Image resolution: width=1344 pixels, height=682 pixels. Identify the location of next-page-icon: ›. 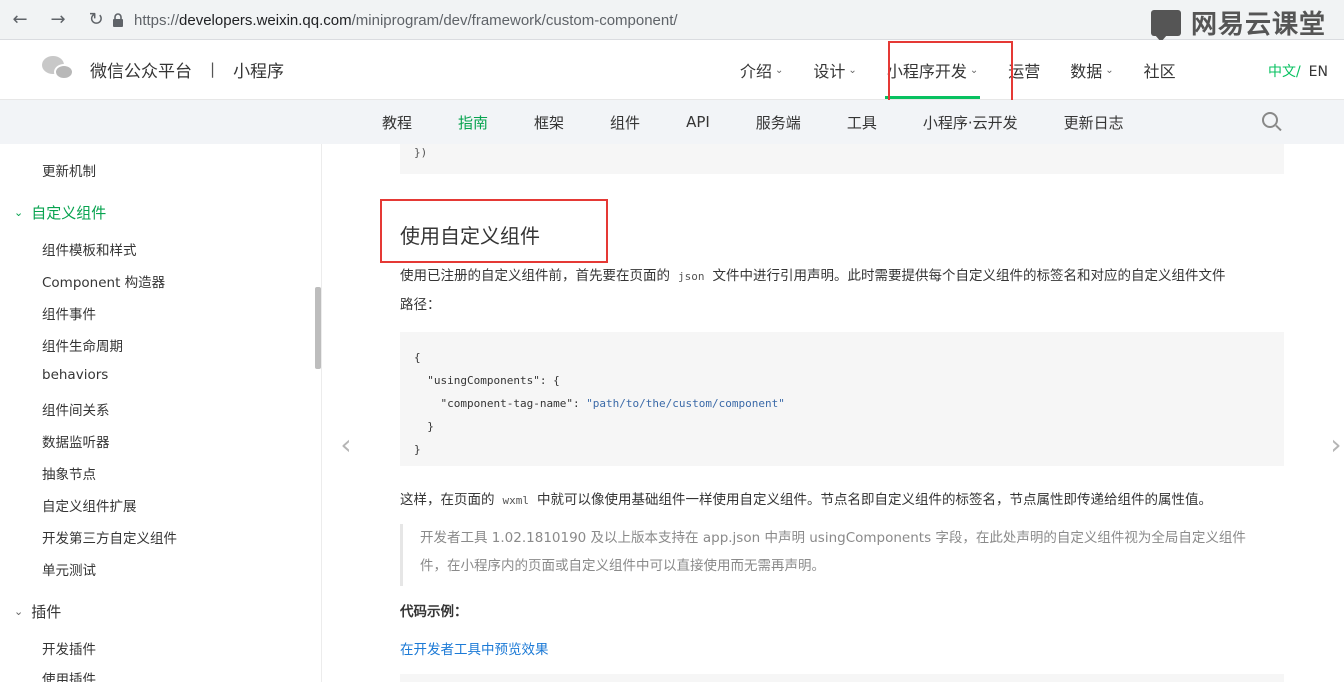
(1335, 445).